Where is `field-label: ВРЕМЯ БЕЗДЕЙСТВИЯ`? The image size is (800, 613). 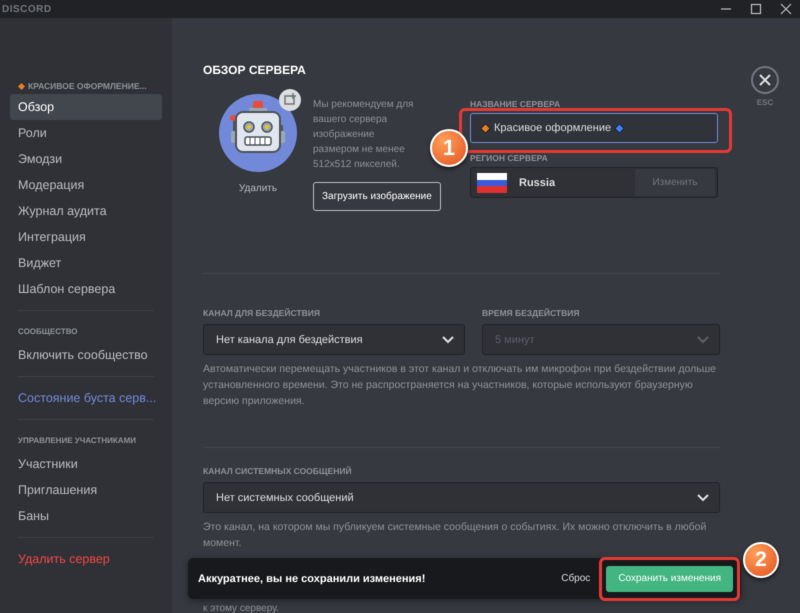
field-label: ВРЕМЯ БЕЗДЕЙСТВИЯ is located at coordinates (531, 313).